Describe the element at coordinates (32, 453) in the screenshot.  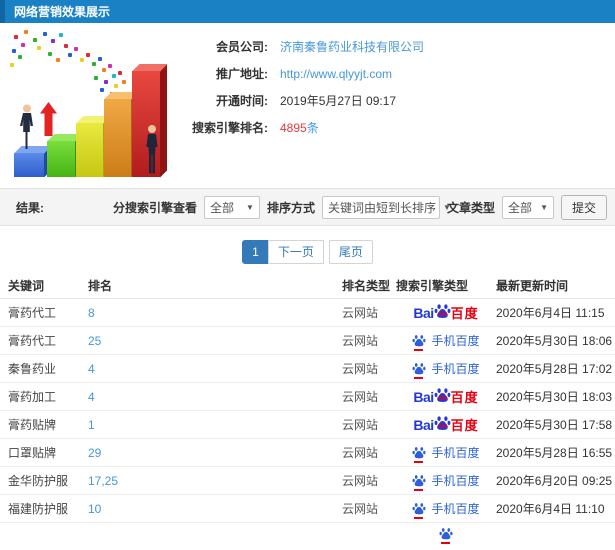
I see `keyword-cell: 口罩贴牌` at that location.